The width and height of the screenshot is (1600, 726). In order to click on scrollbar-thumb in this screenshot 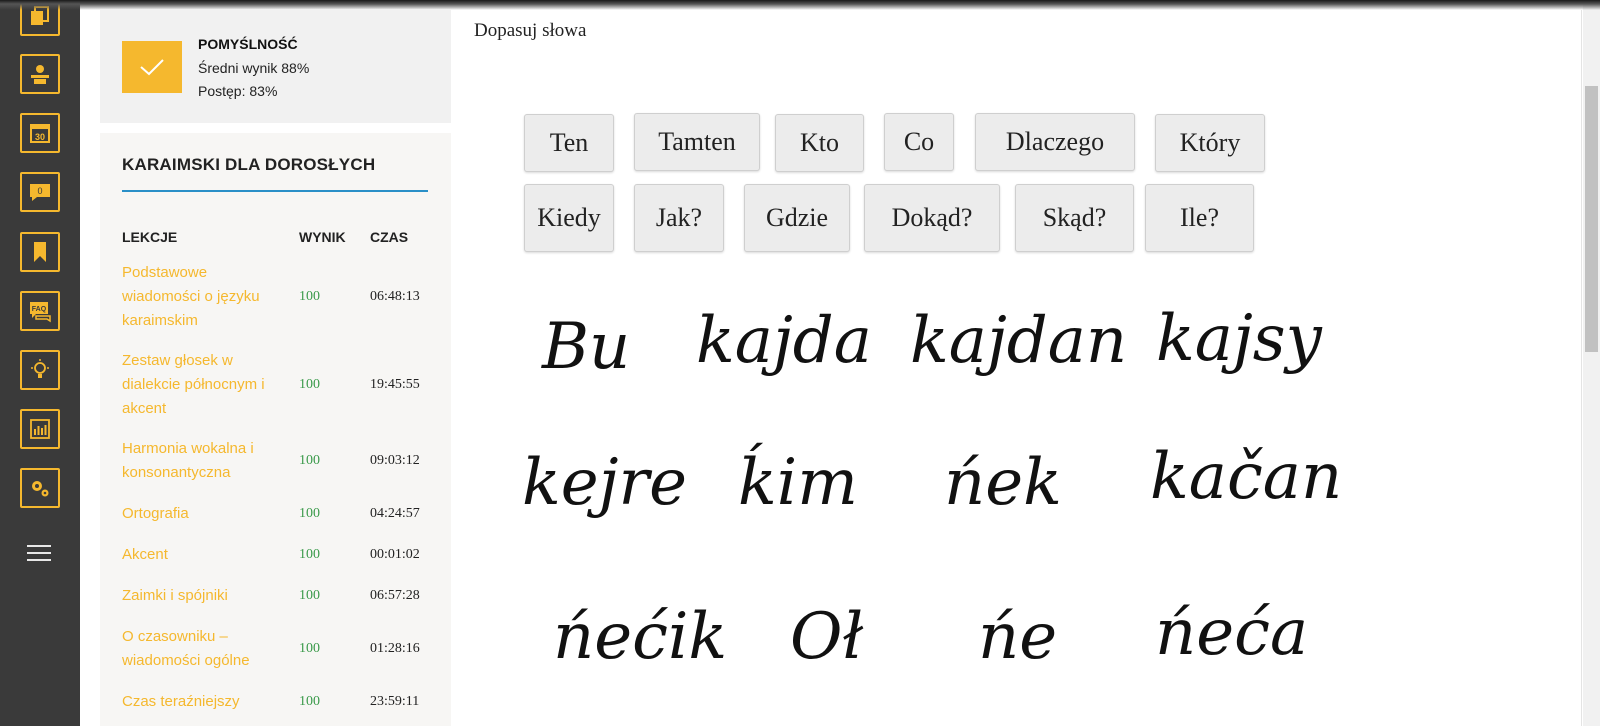, I will do `click(1591, 219)`.